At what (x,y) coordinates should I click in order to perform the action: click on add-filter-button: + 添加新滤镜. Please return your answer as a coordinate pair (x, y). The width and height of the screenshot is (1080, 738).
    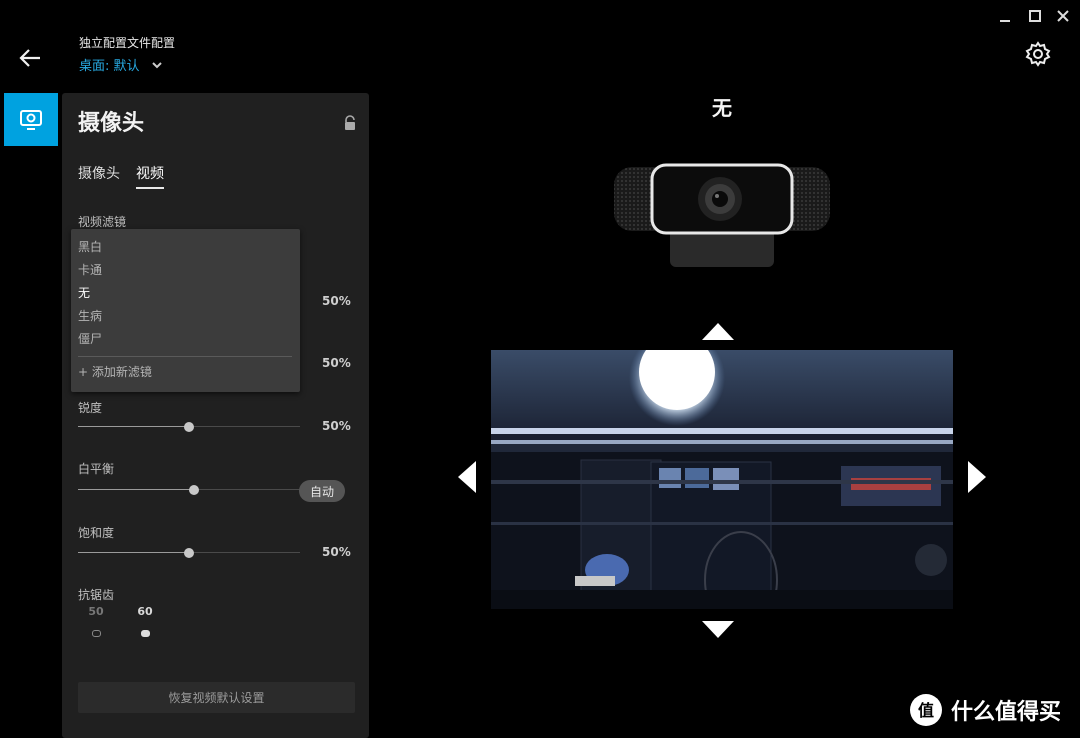
    Looking at the image, I should click on (115, 371).